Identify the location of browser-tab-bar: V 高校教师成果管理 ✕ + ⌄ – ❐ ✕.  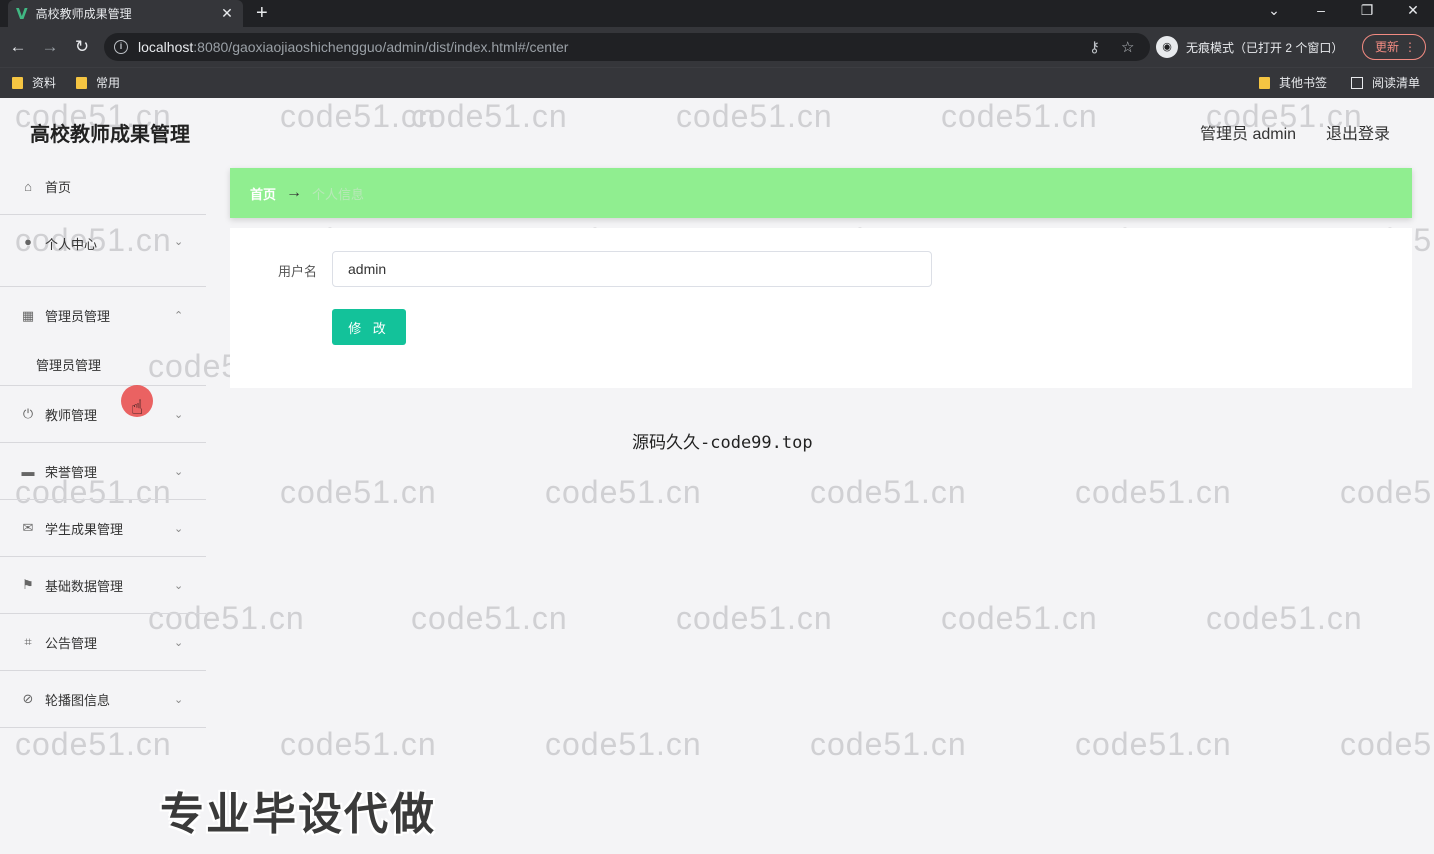
(717, 13).